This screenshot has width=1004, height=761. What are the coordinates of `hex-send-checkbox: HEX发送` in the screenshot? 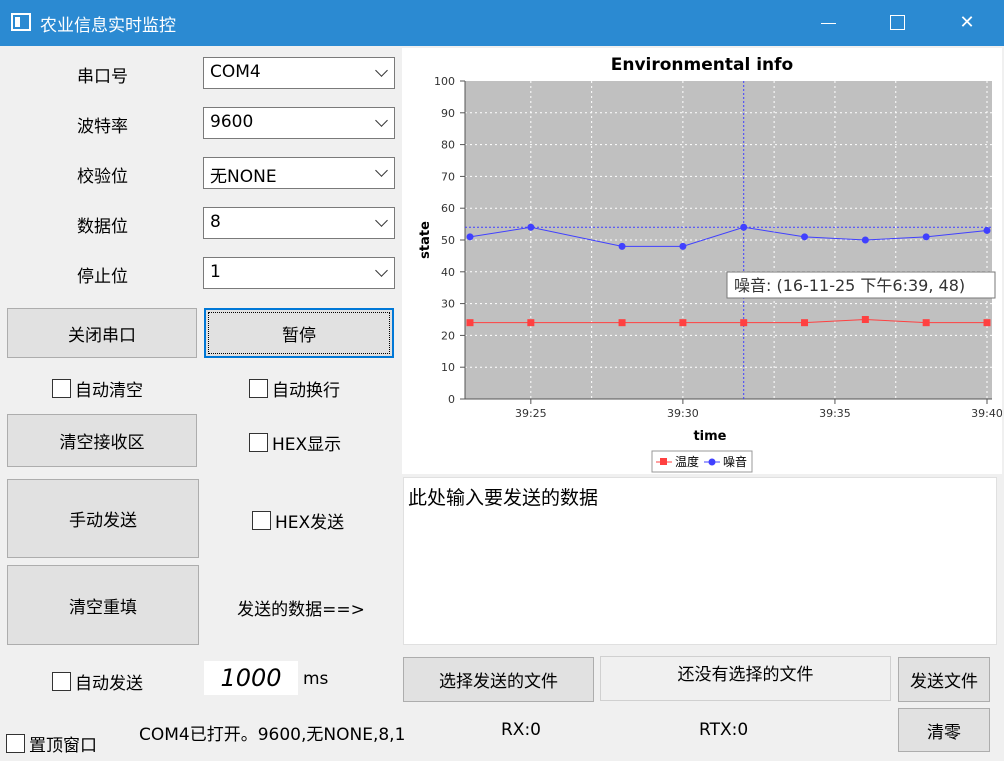 It's located at (298, 520).